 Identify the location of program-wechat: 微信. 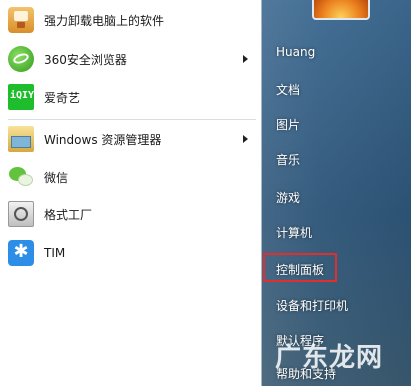
(132, 177).